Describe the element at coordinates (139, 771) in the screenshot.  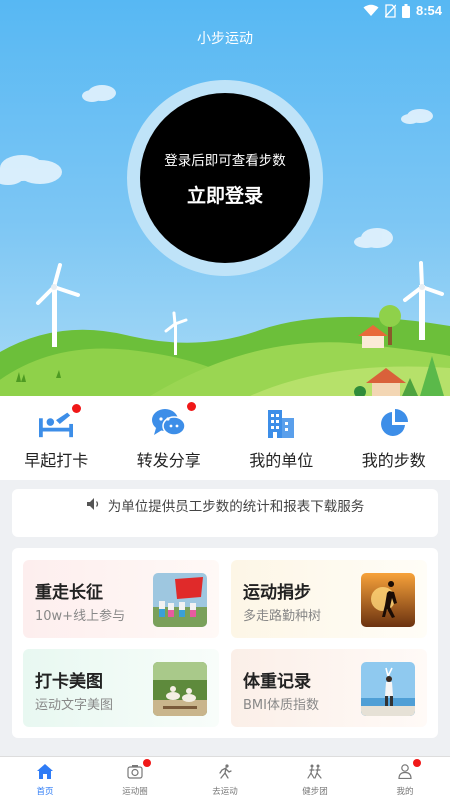
I see `camera-icon` at that location.